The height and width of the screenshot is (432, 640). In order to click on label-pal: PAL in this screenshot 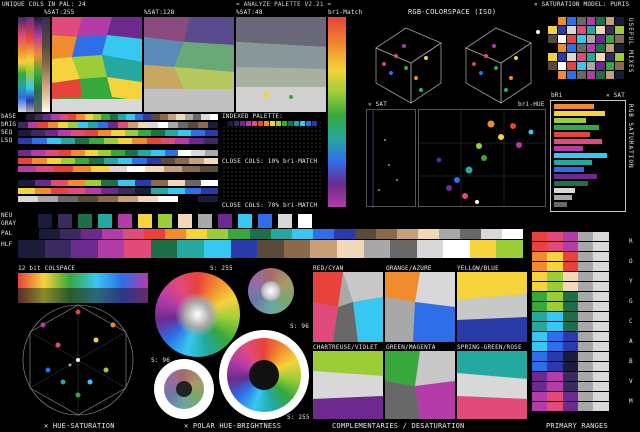, I will do `click(7, 233)`.